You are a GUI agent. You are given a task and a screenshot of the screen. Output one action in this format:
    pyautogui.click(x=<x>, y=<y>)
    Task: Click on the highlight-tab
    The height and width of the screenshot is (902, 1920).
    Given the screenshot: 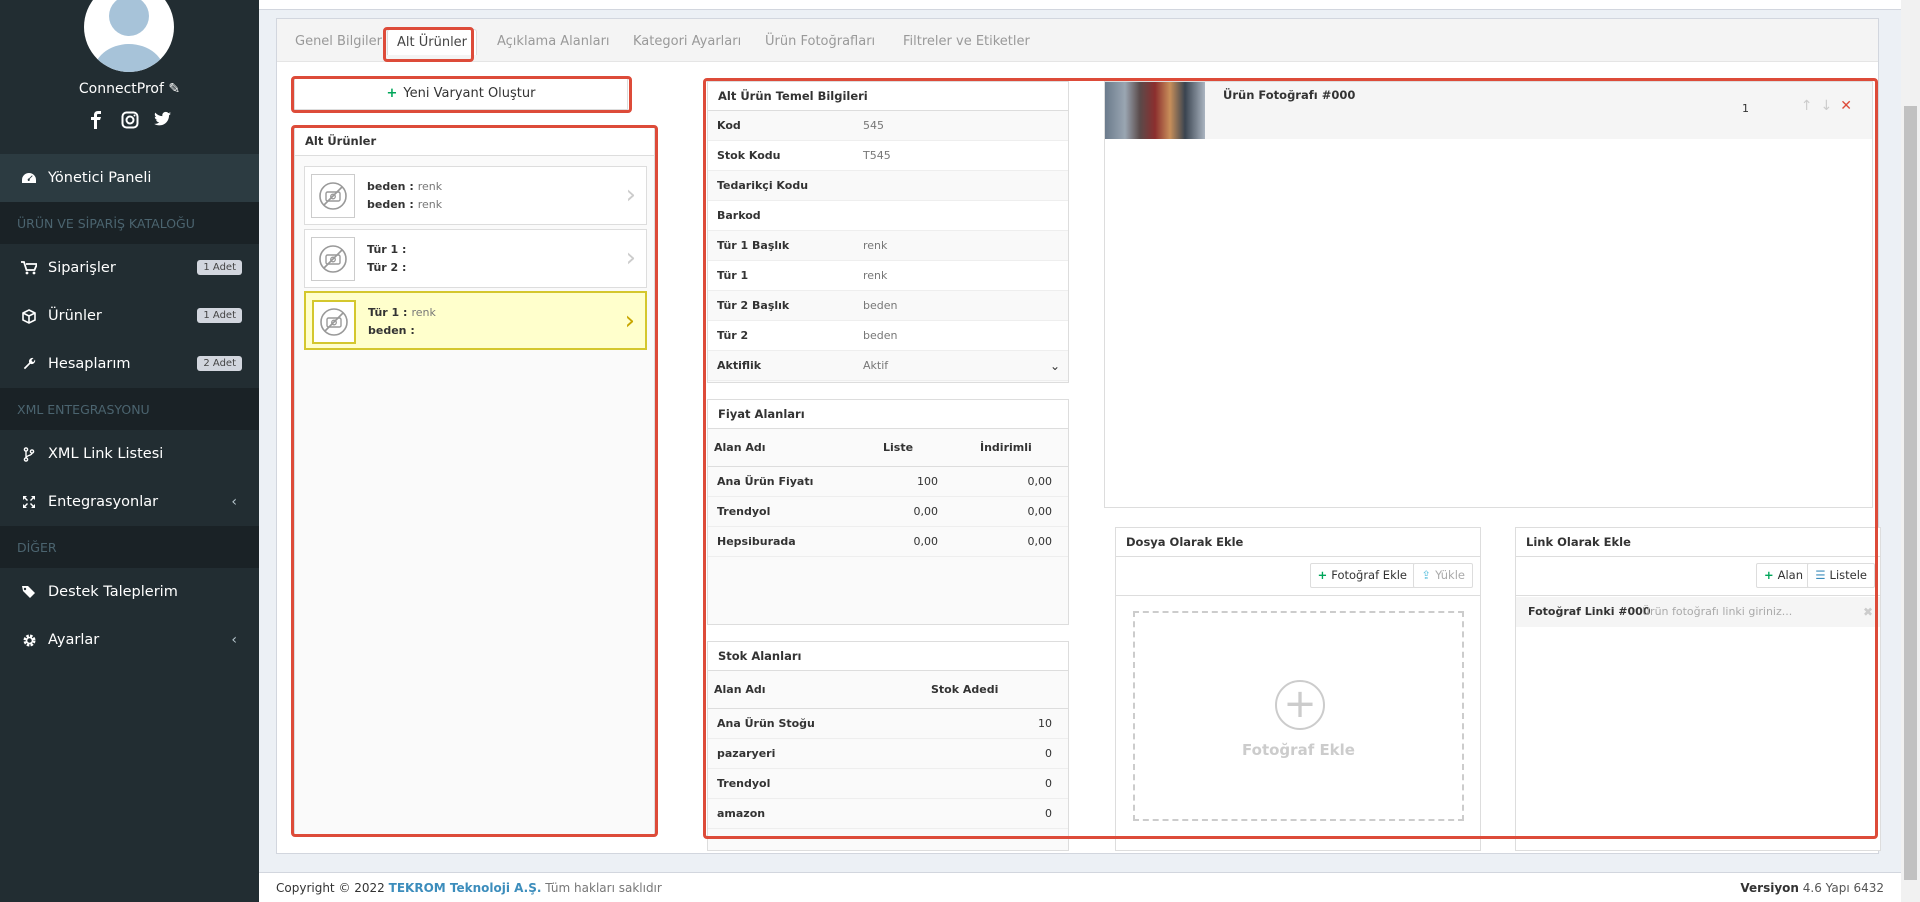 What is the action you would take?
    pyautogui.click(x=428, y=44)
    